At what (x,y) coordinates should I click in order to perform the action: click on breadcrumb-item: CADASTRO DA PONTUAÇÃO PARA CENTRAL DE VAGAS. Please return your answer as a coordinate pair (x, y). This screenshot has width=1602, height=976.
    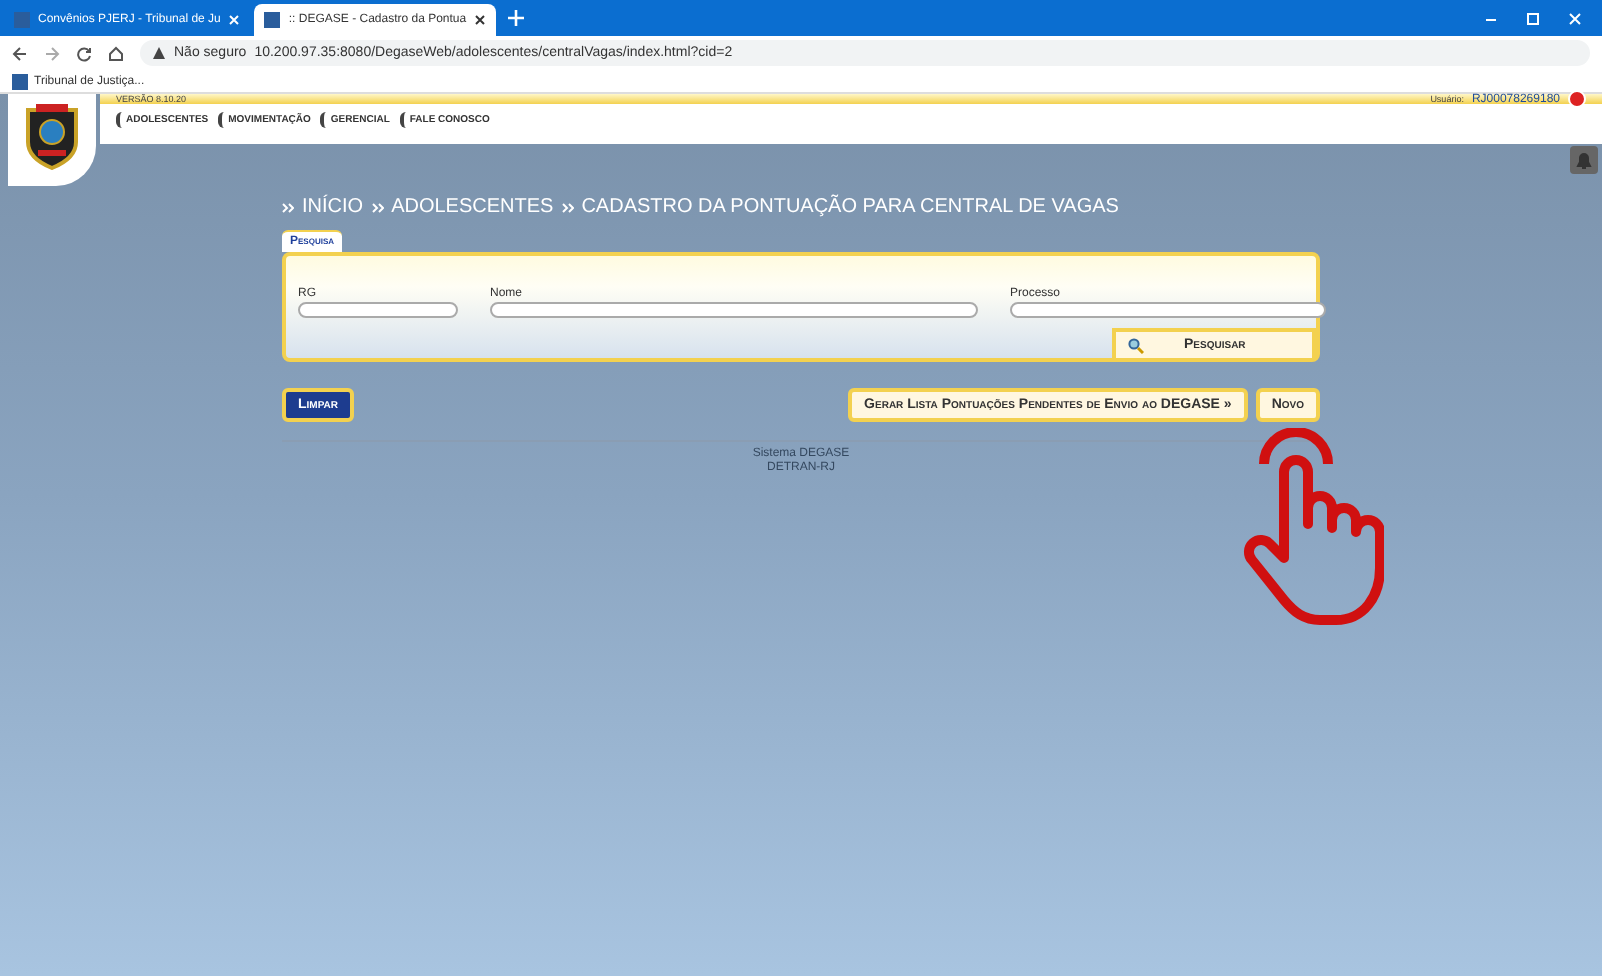
    Looking at the image, I should click on (850, 207).